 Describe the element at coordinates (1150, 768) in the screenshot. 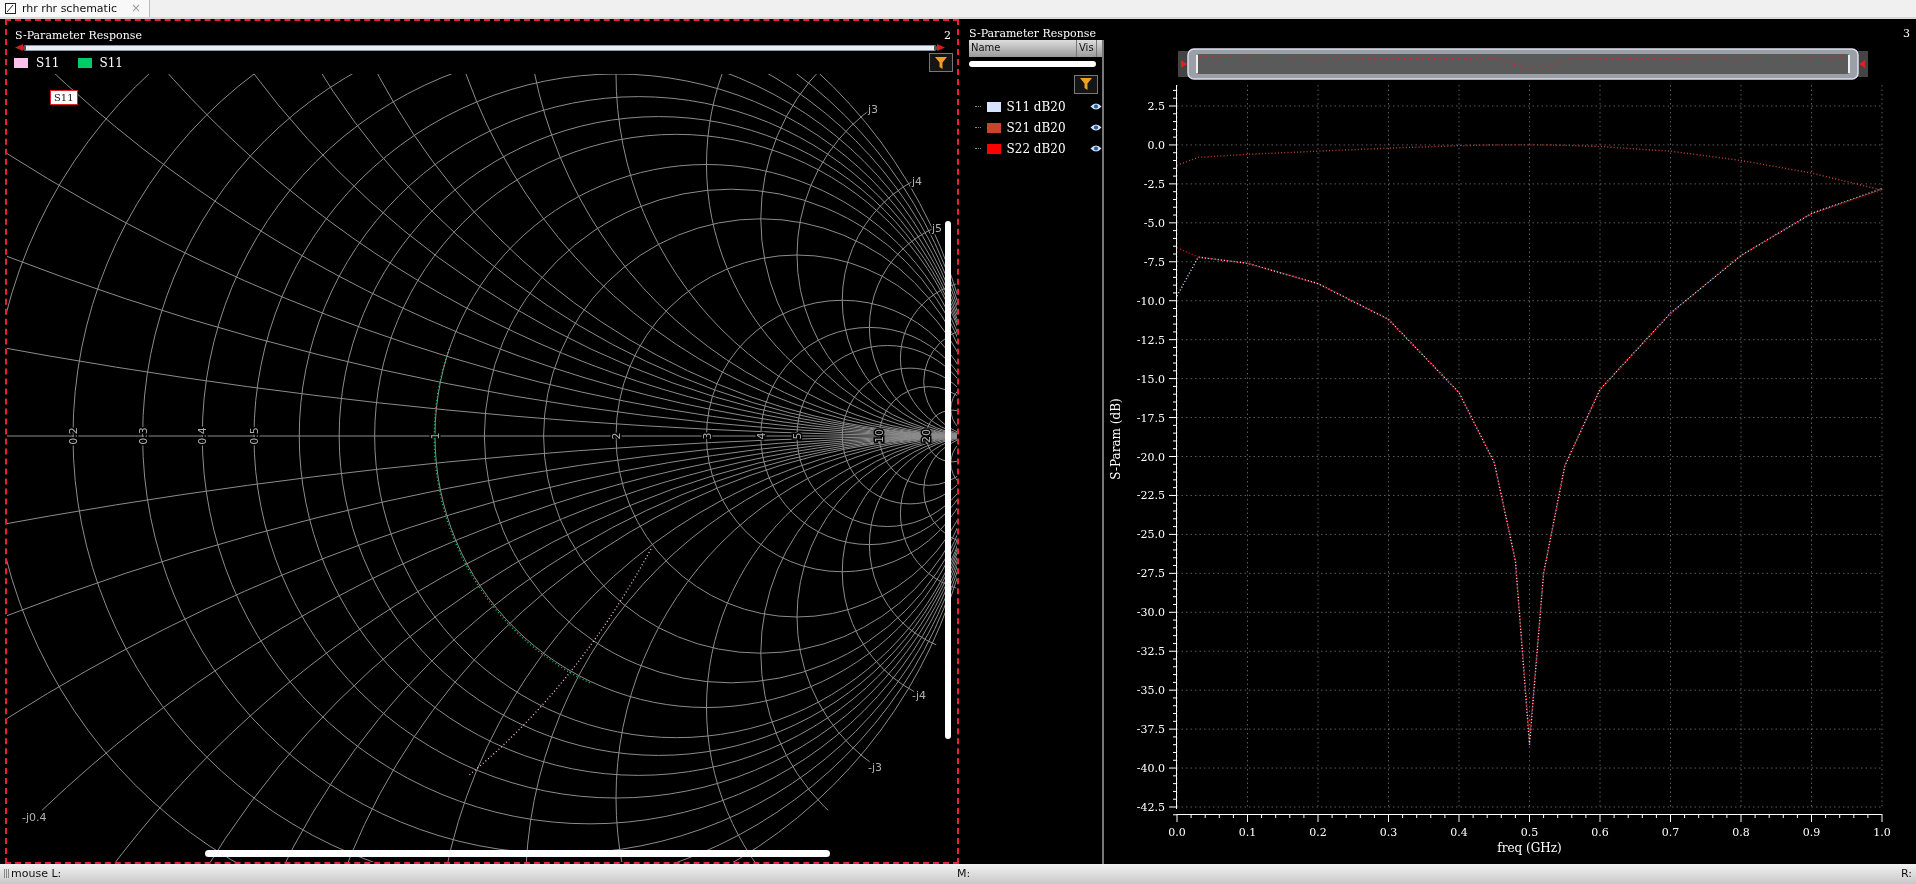

I see `y-tick-label: -40.0` at that location.